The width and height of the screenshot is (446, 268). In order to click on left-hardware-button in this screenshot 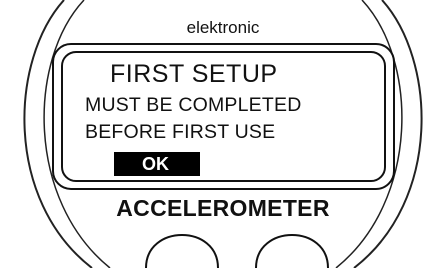, I will do `click(182, 251)`.